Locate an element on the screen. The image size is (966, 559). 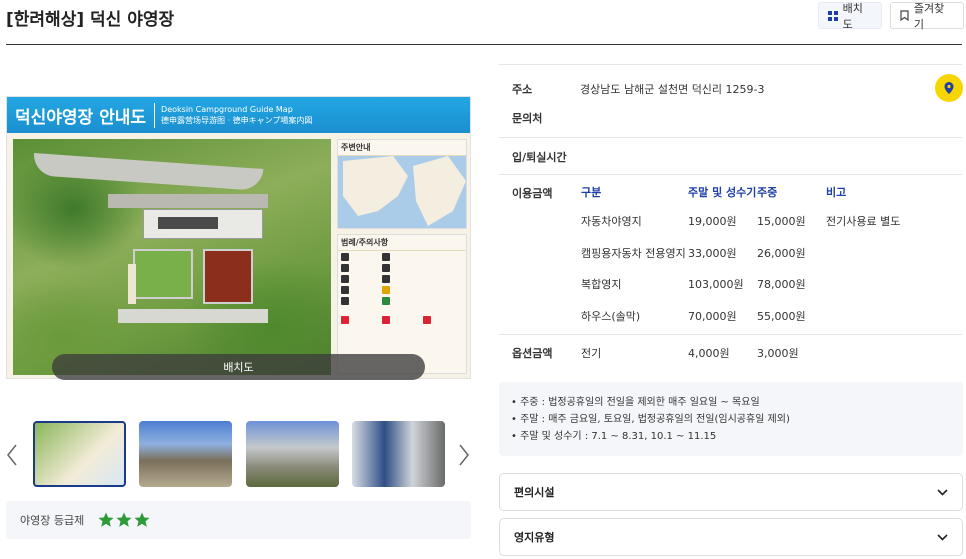
fee-row-weekday: 26,000원 is located at coordinates (781, 253).